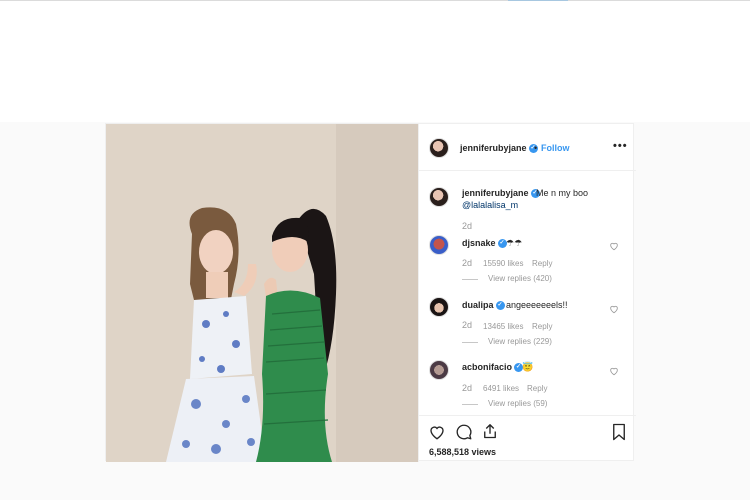  Describe the element at coordinates (495, 193) in the screenshot. I see `caption-username-text: jenniferubyjane` at that location.